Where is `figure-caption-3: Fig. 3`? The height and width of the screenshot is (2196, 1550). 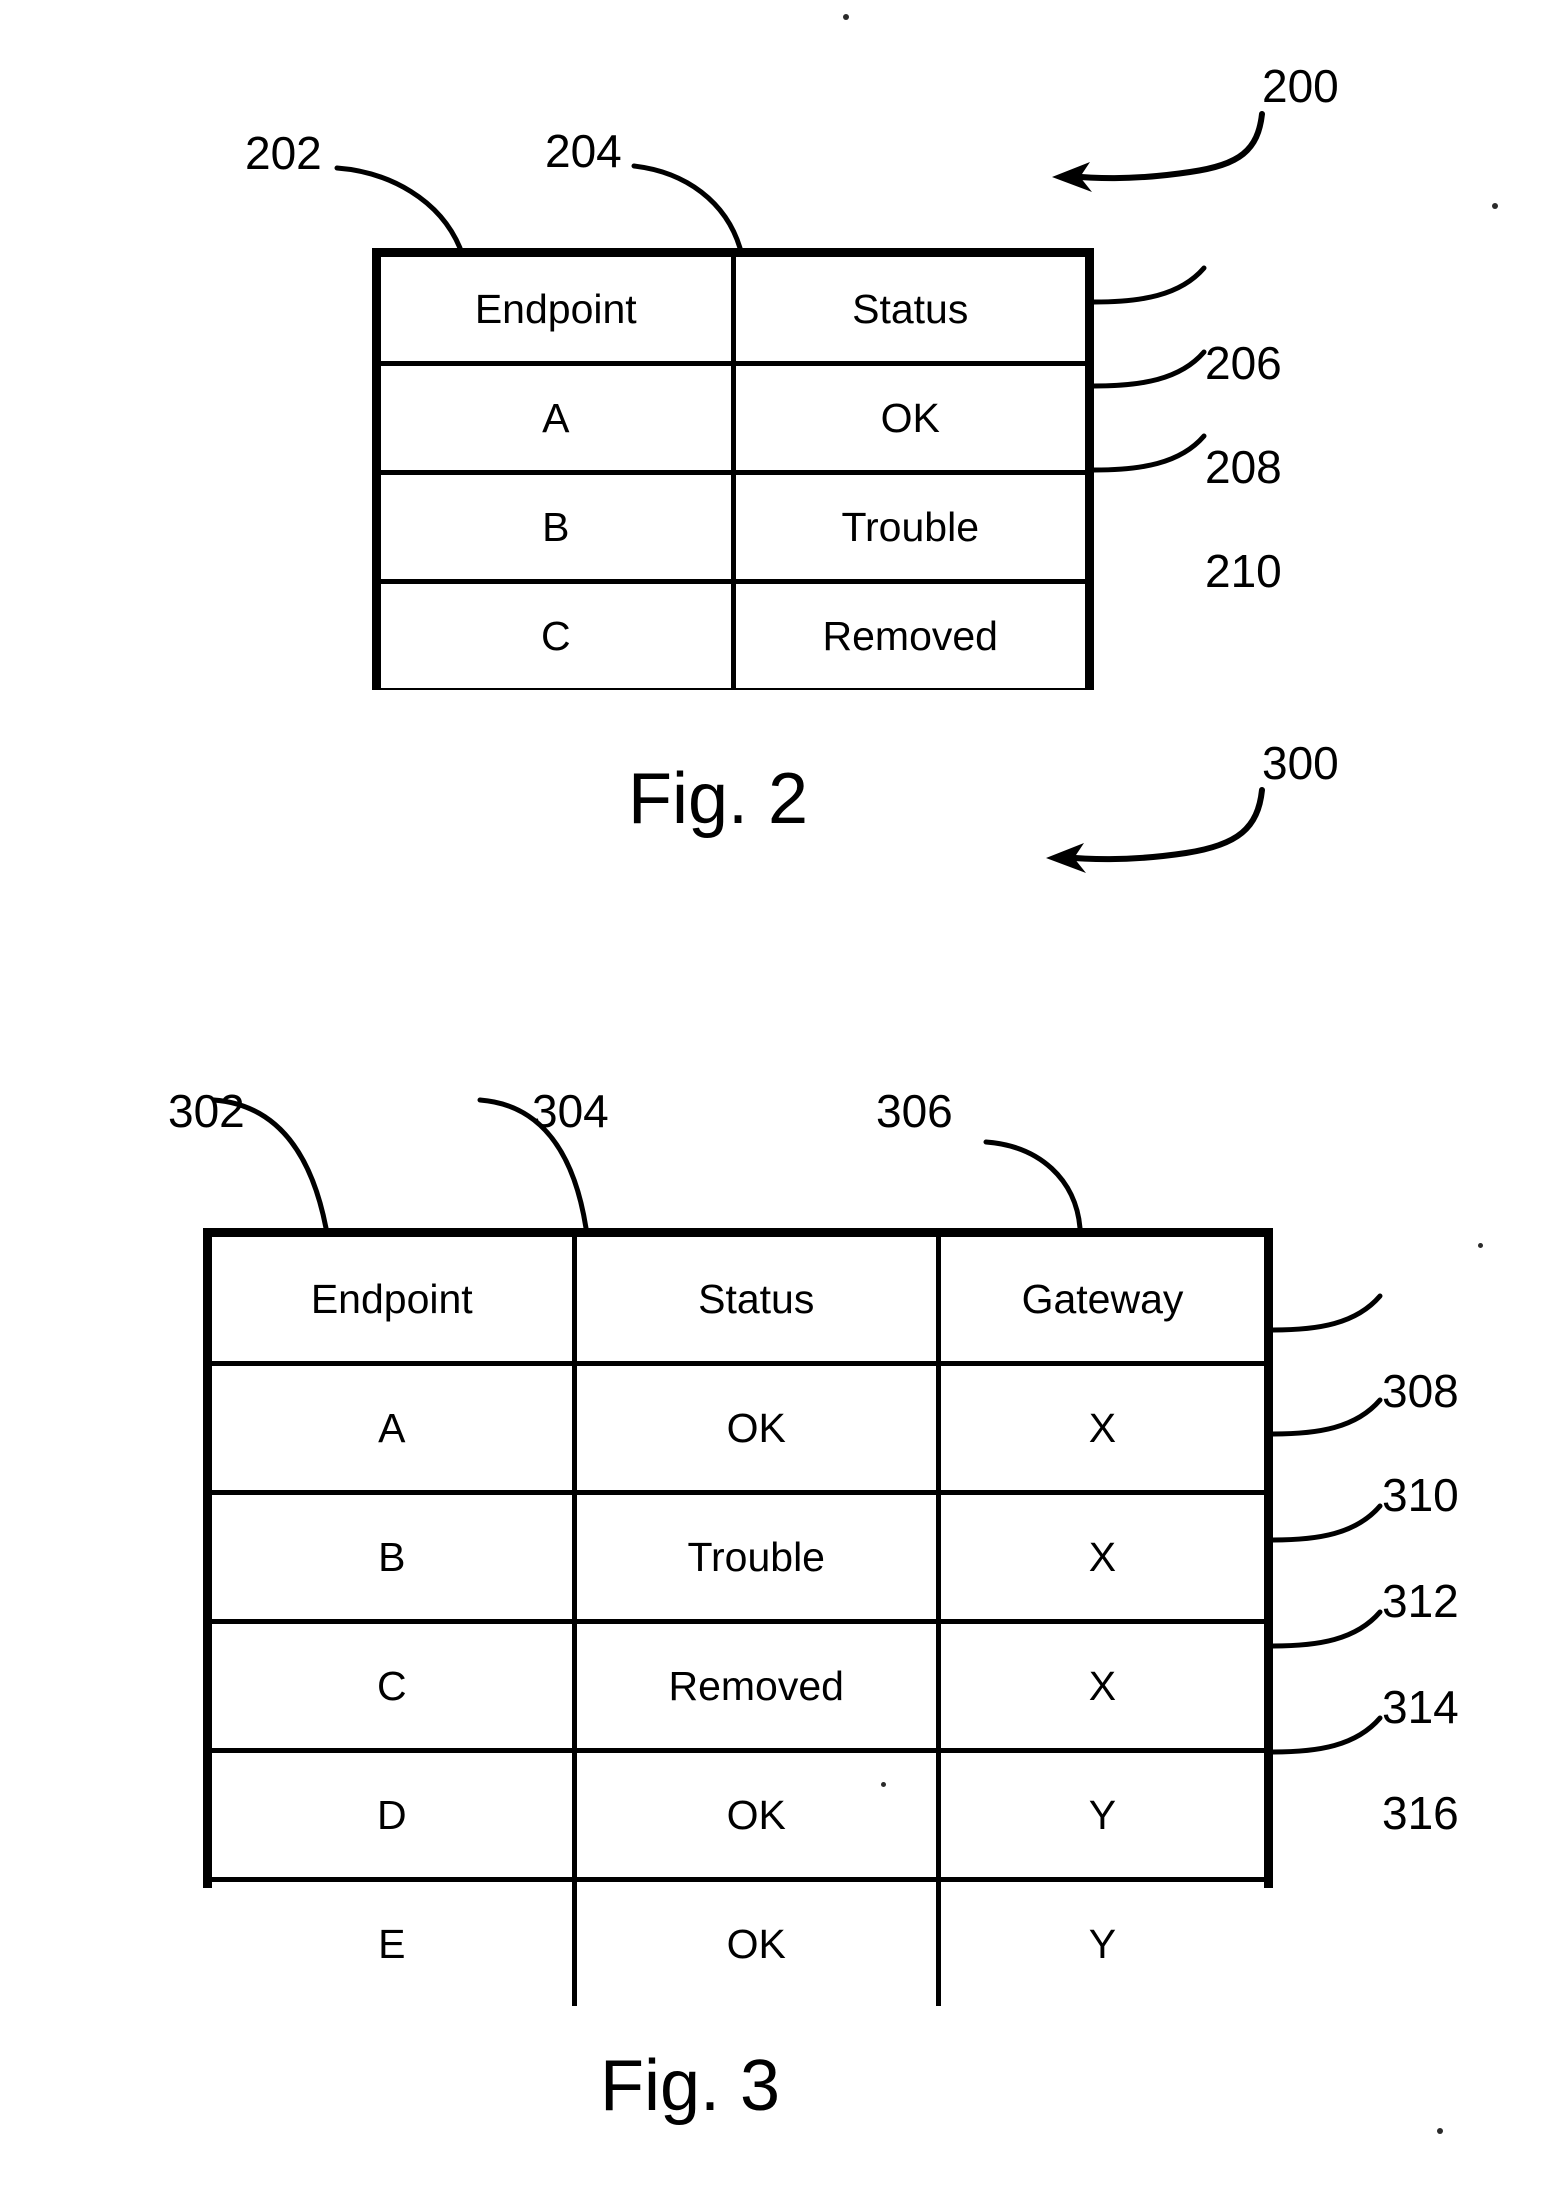 figure-caption-3: Fig. 3 is located at coordinates (690, 2086).